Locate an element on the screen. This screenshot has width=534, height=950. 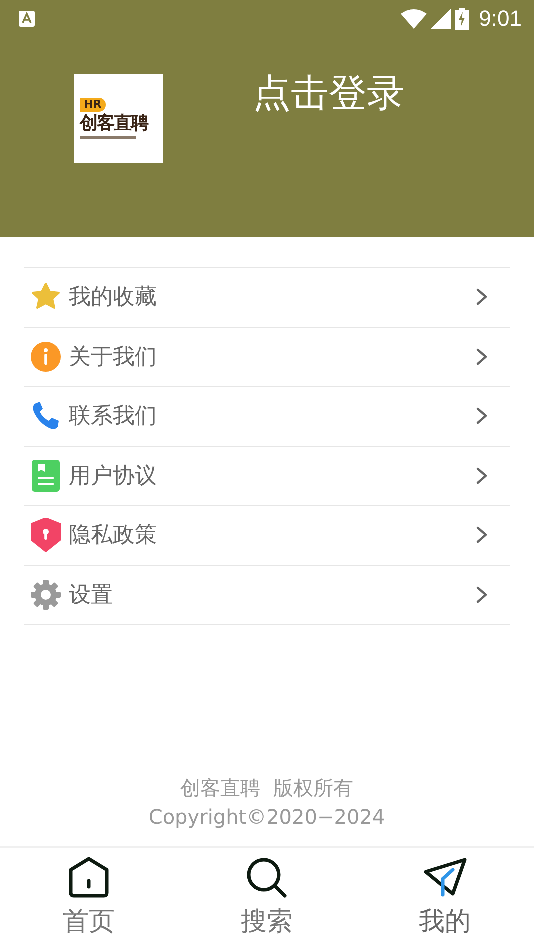
phone-icon is located at coordinates (46, 416).